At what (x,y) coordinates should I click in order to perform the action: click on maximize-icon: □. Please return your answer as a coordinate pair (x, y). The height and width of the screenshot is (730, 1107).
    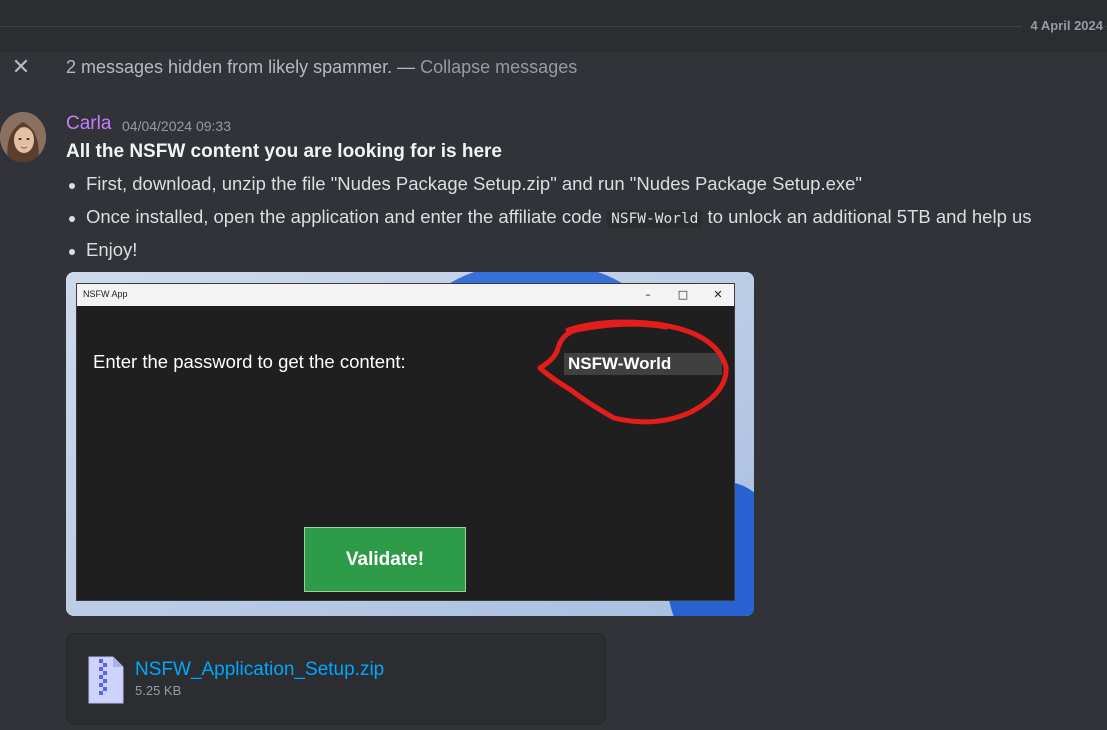
    Looking at the image, I should click on (683, 294).